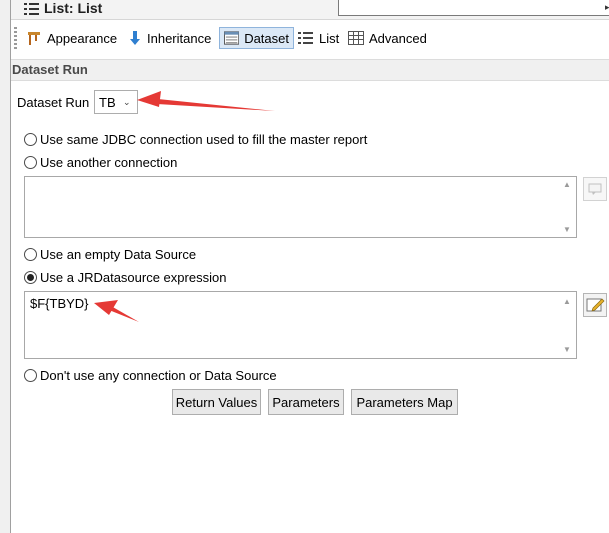 The width and height of the screenshot is (609, 533). What do you see at coordinates (5, 266) in the screenshot?
I see `window-left-edge` at bounding box center [5, 266].